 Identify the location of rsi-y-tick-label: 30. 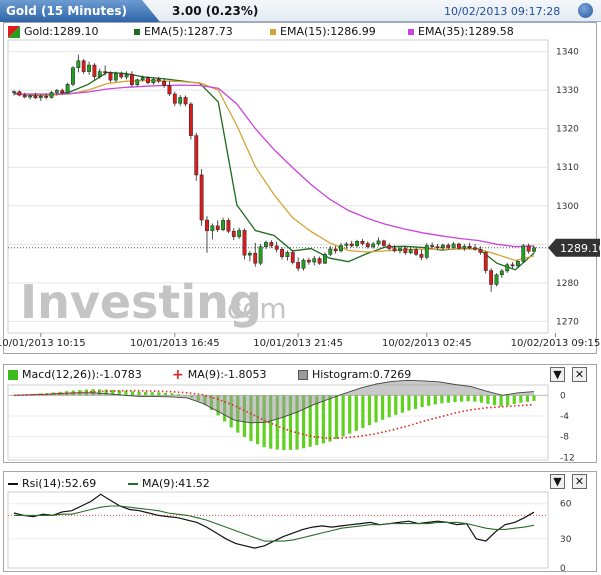
(566, 540).